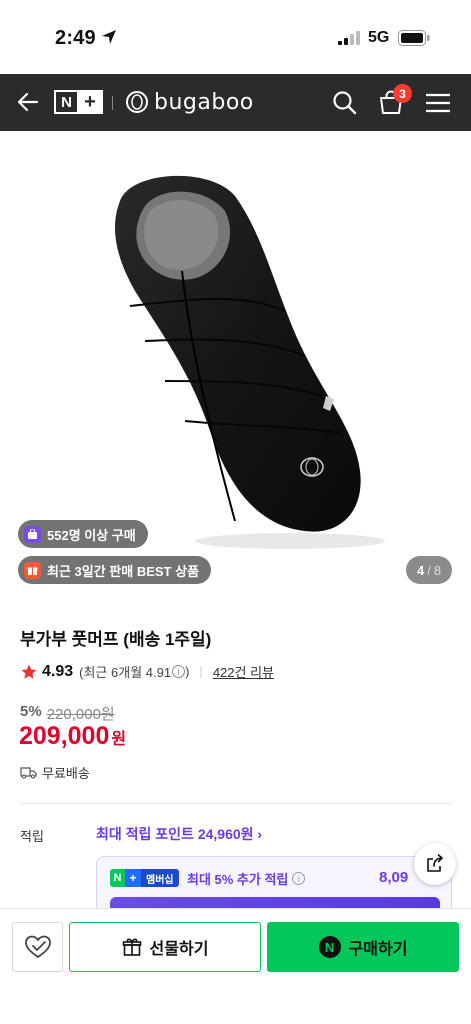 This screenshot has height=1024, width=471. Describe the element at coordinates (58, 671) in the screenshot. I see `rating-score: 4.93` at that location.